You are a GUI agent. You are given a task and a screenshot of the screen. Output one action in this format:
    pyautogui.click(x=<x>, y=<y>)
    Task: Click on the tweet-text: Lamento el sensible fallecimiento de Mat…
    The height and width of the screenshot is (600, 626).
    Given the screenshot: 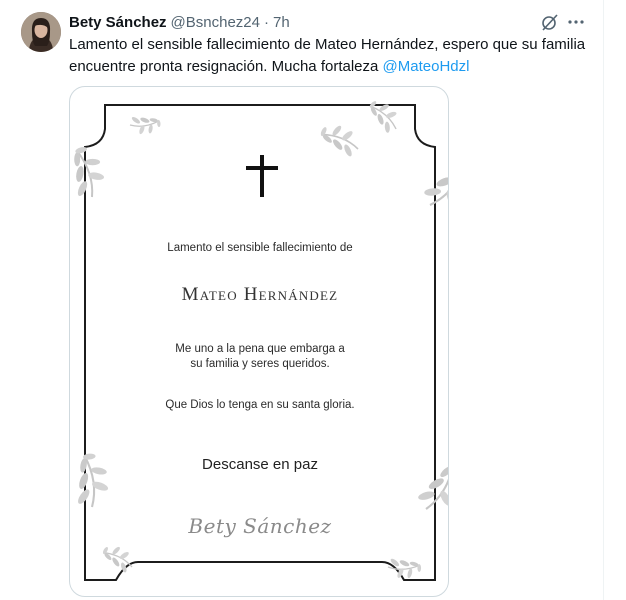 What is the action you would take?
    pyautogui.click(x=329, y=56)
    